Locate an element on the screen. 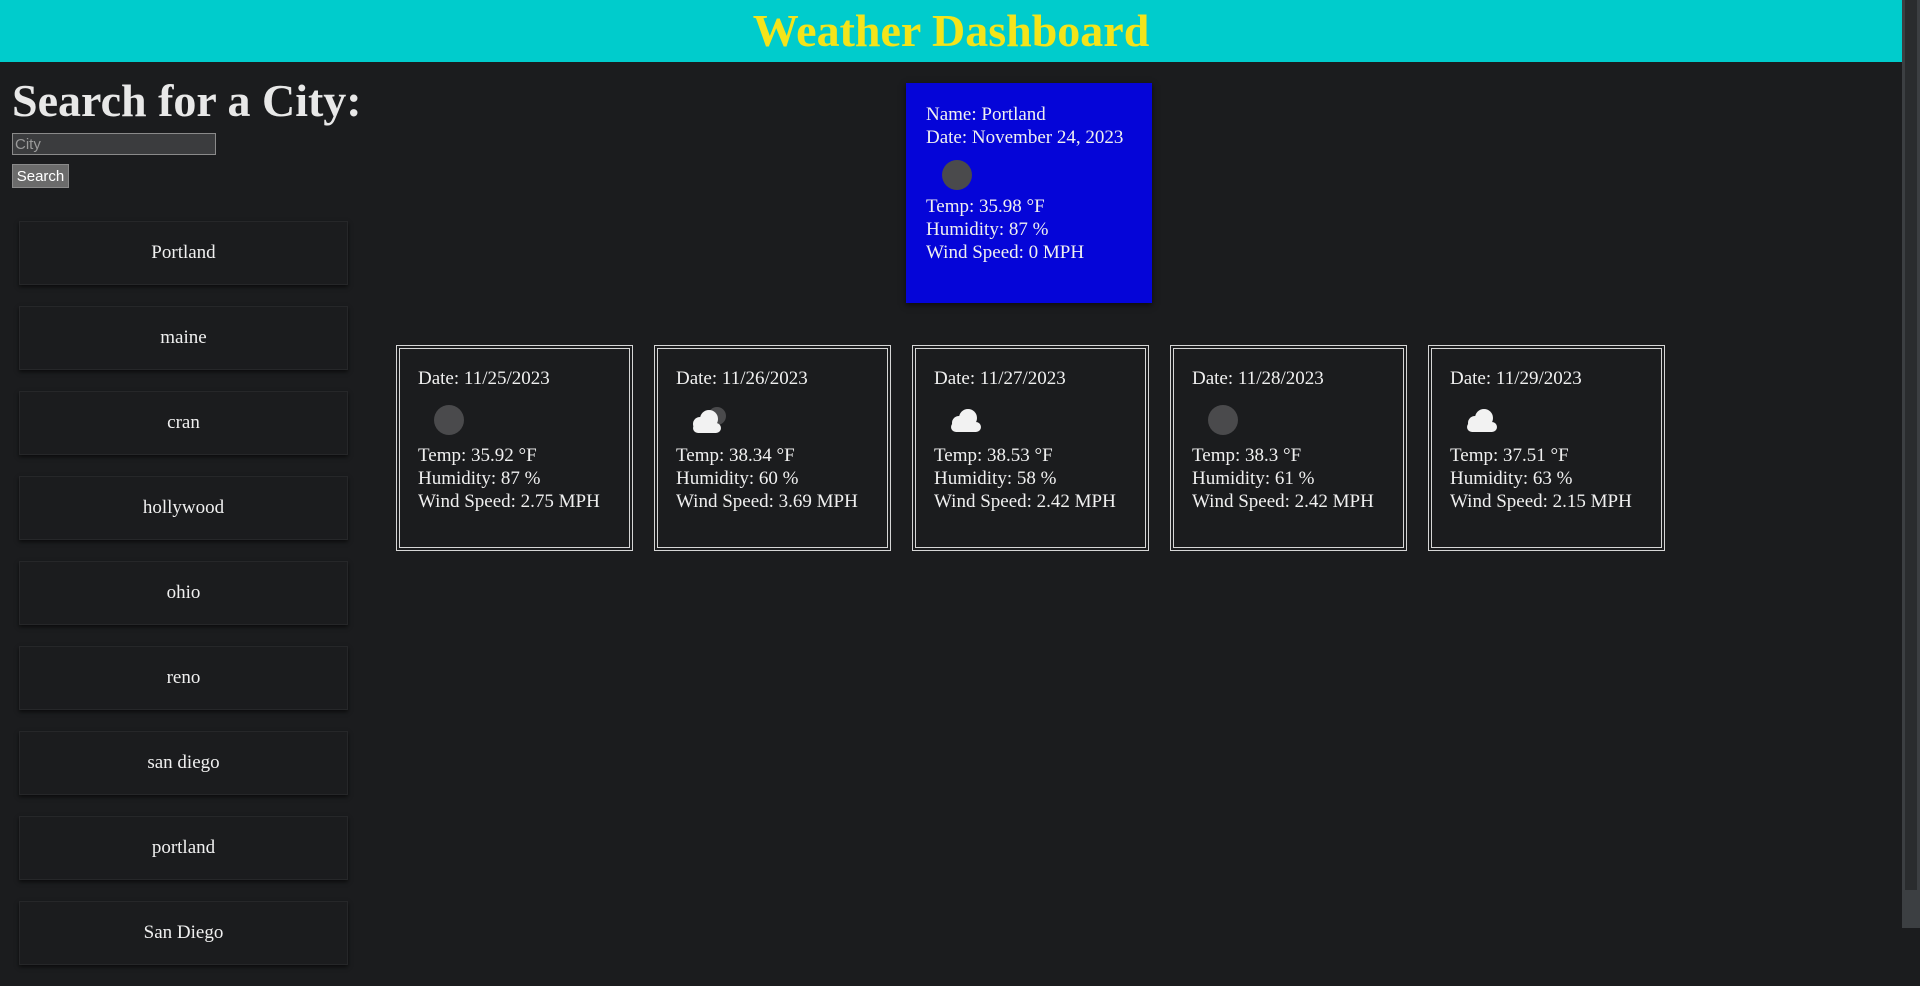  city-search-input is located at coordinates (114, 144).